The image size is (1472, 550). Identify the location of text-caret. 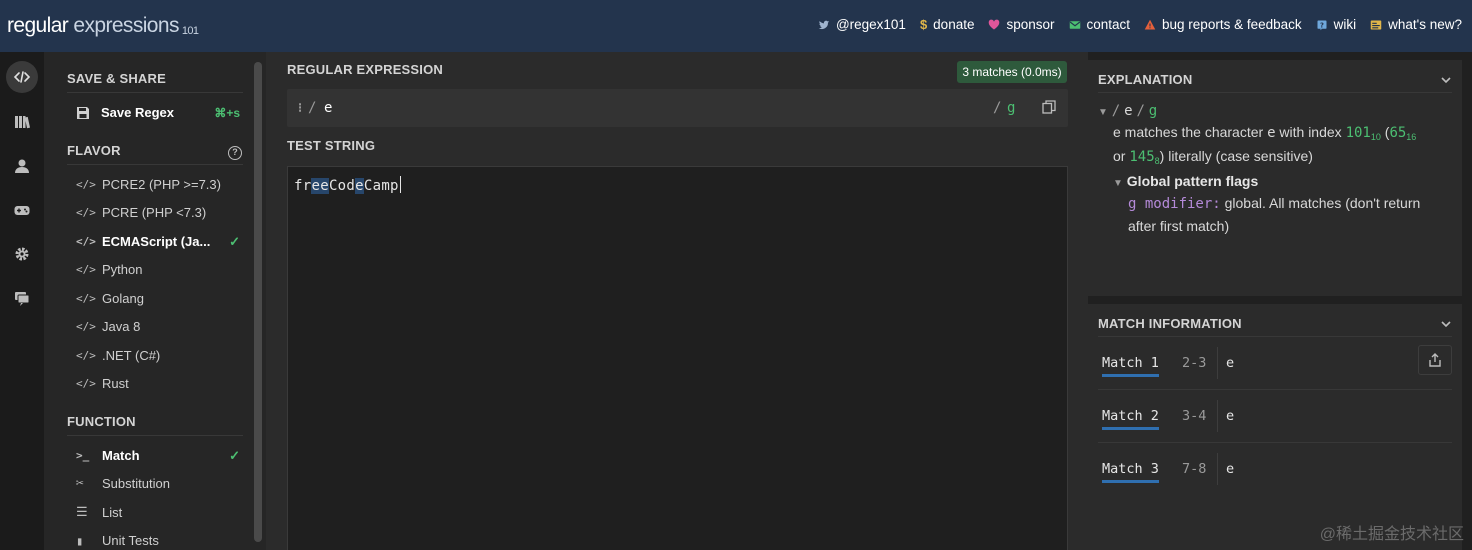
(400, 184).